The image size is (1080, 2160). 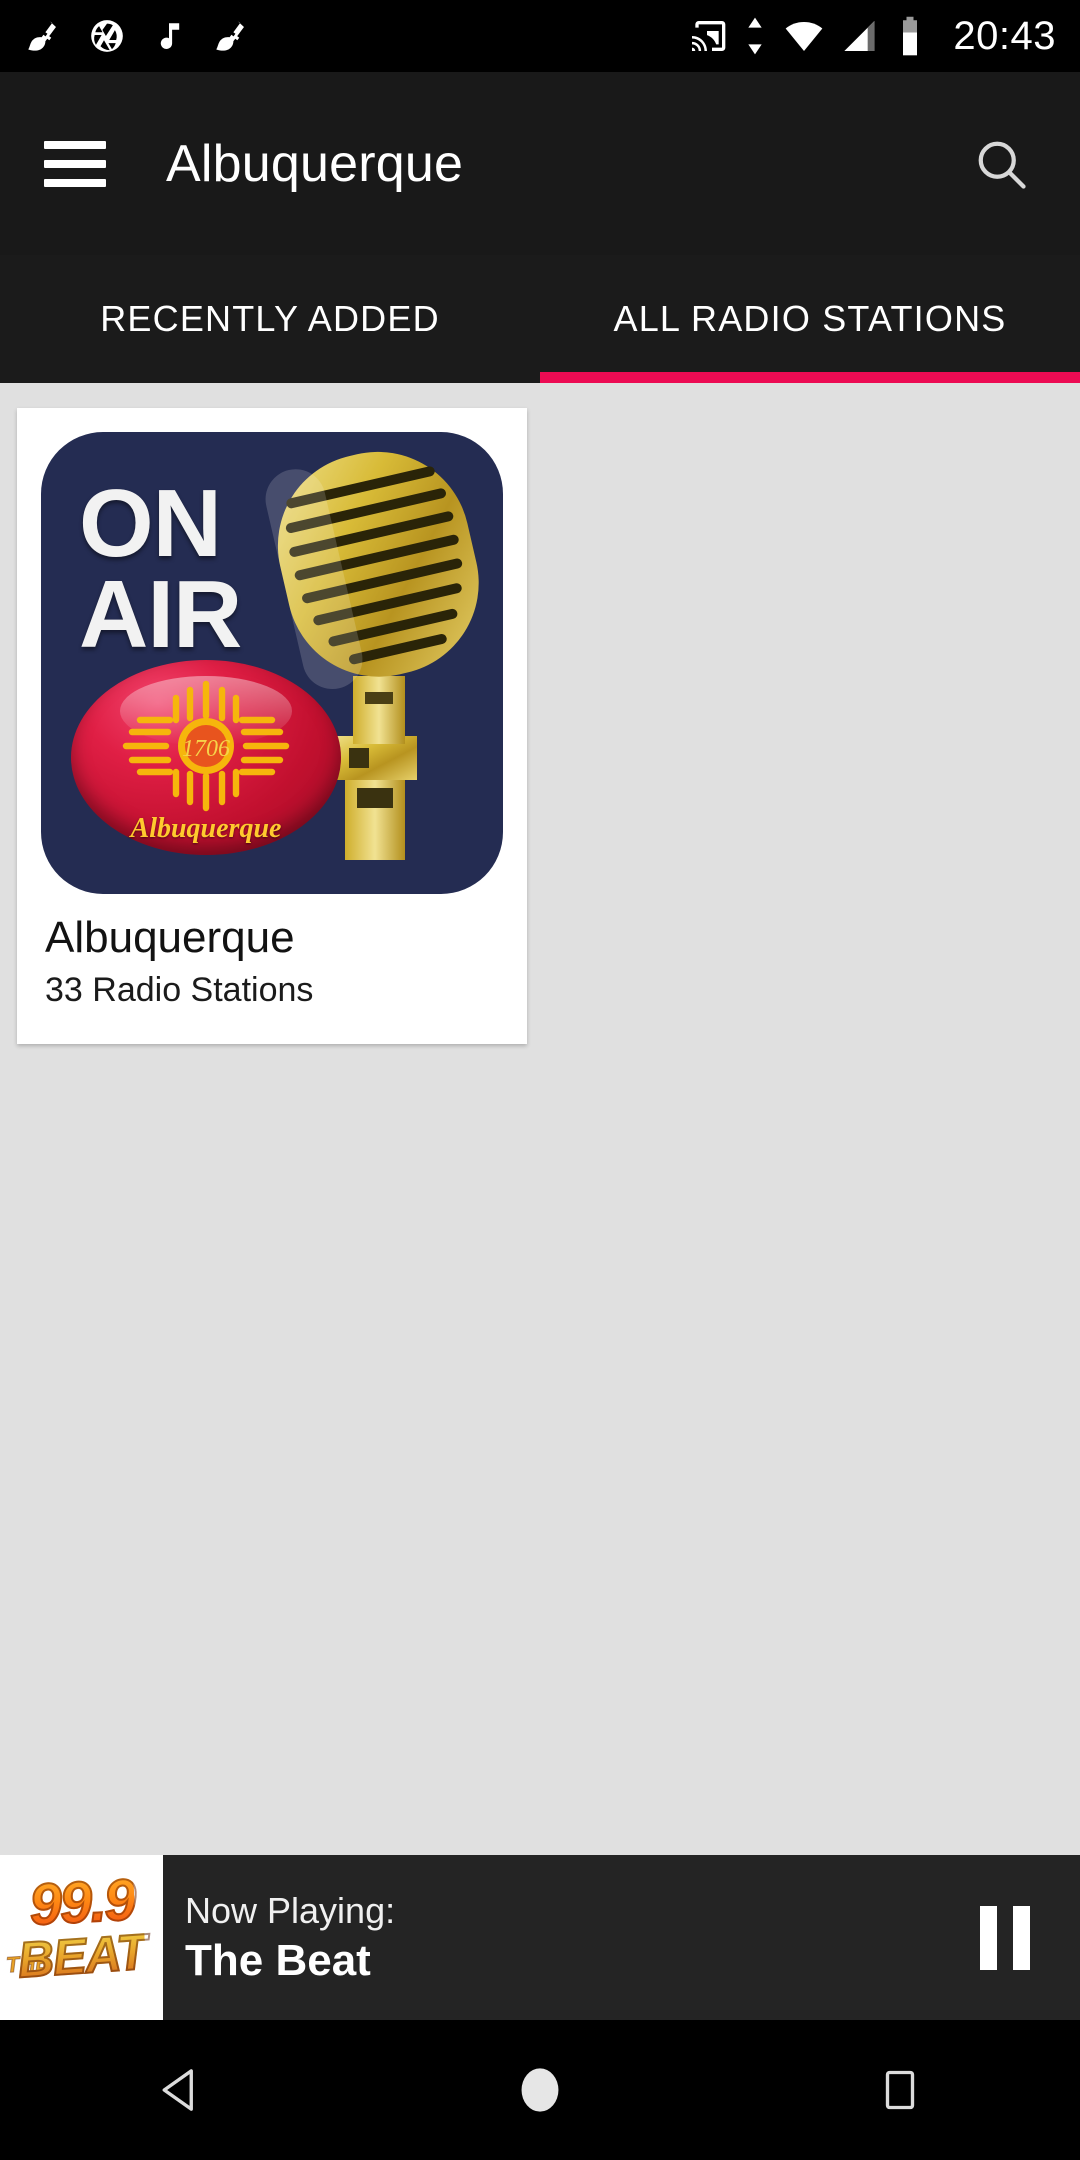 What do you see at coordinates (206, 749) in the screenshot?
I see `badge-year: 1706` at bounding box center [206, 749].